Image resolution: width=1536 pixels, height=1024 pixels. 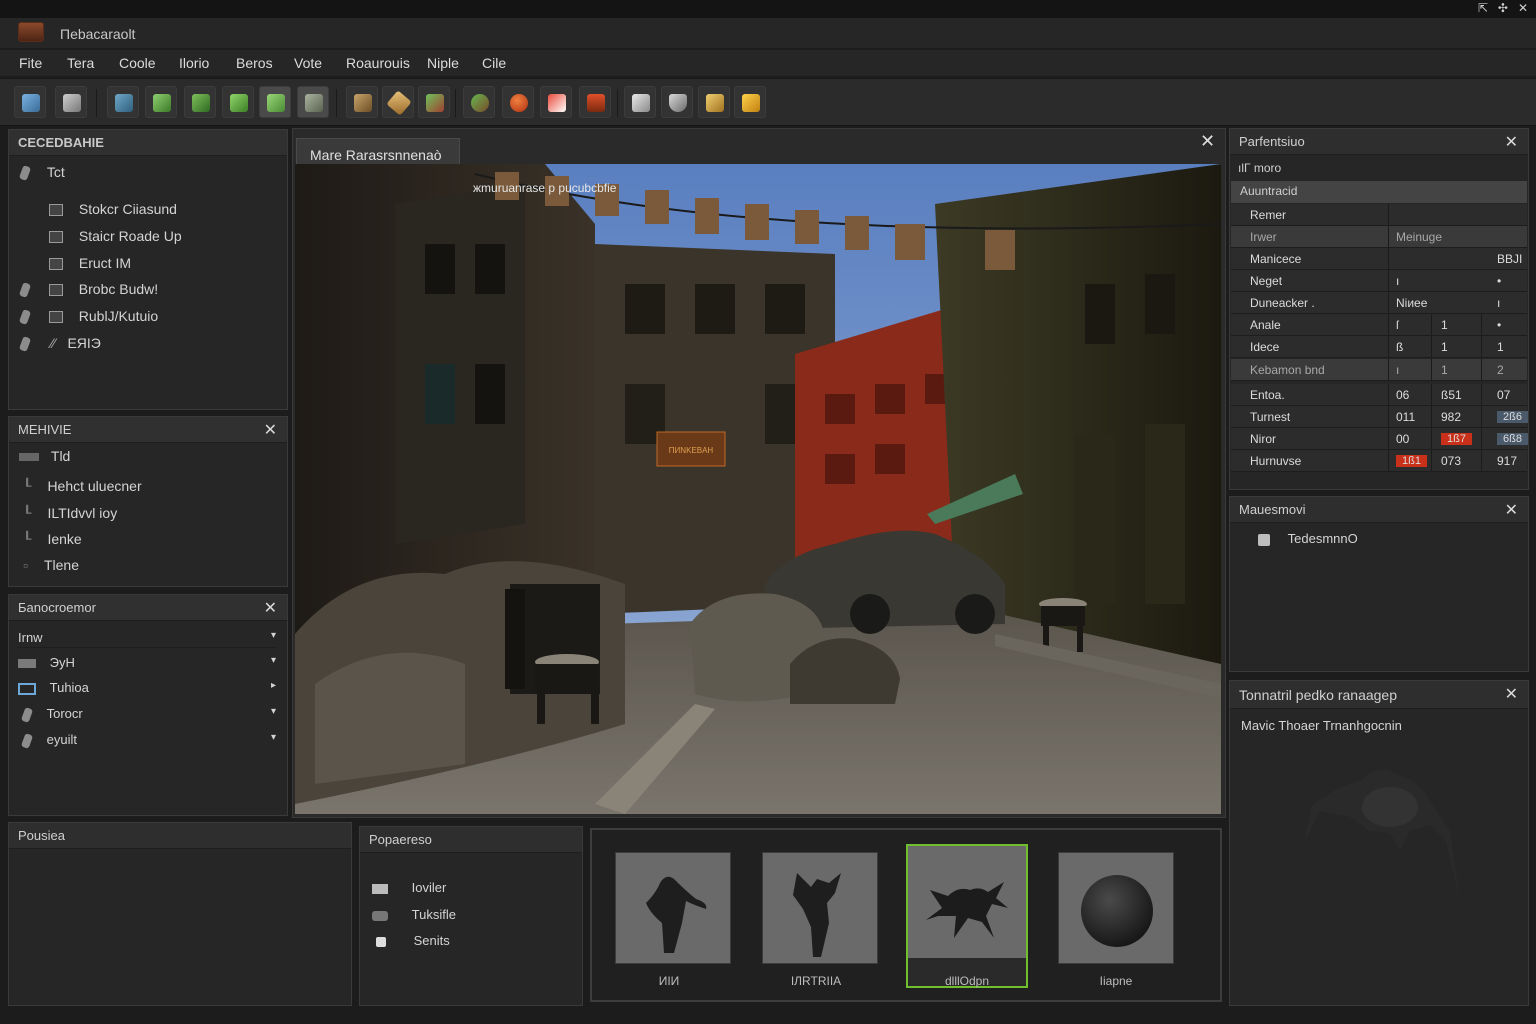 What do you see at coordinates (113, 209) in the screenshot?
I see `hierarchy-item: Stokcr Ciiasund` at bounding box center [113, 209].